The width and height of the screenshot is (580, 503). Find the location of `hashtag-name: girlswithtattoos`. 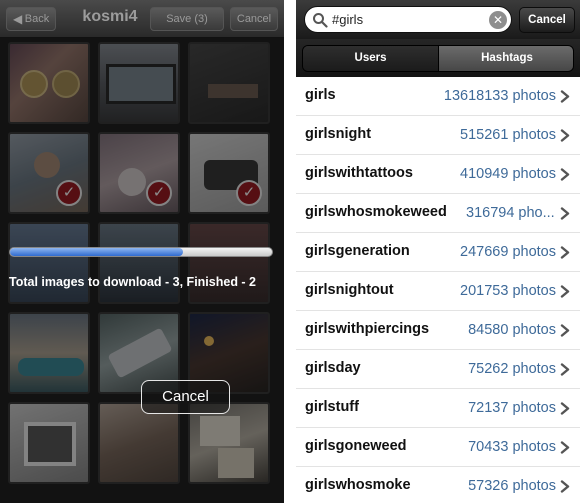

hashtag-name: girlswithtattoos is located at coordinates (359, 173).